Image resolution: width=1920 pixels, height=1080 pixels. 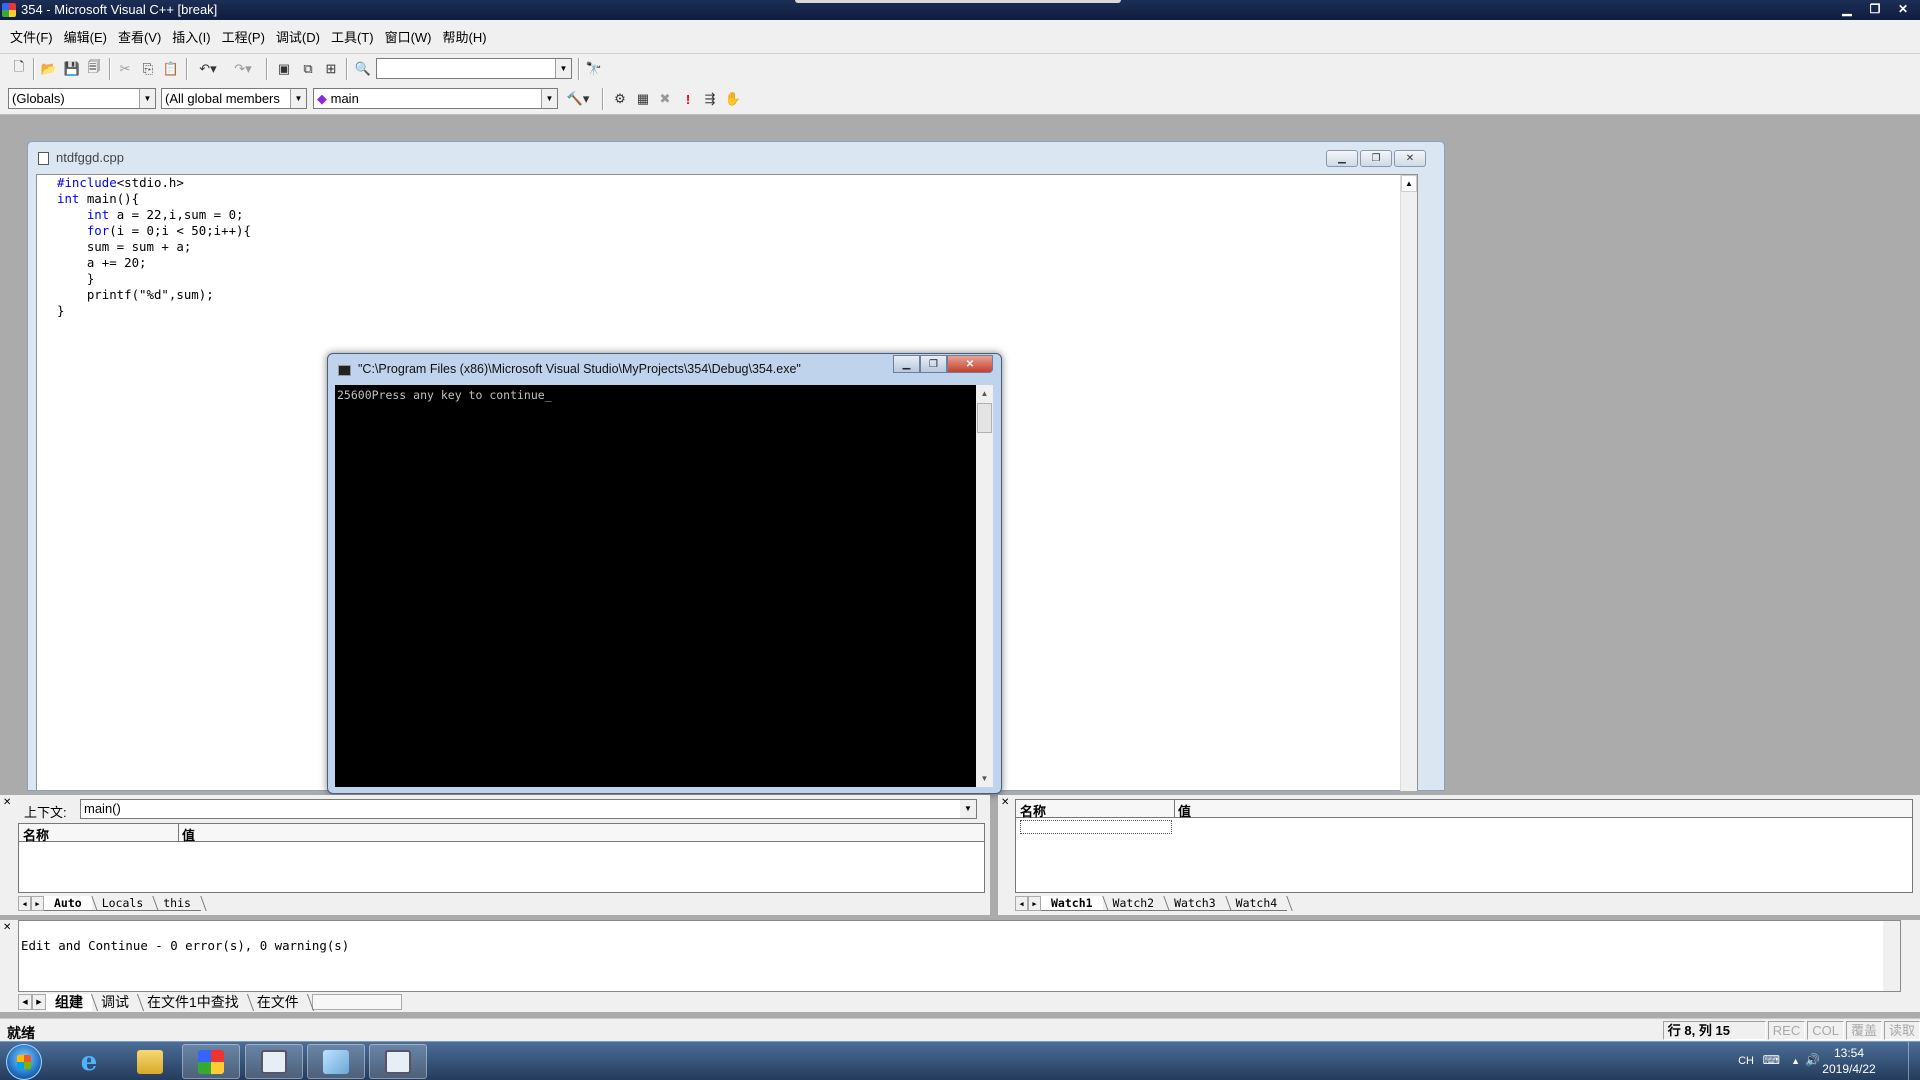 I want to click on output-window-icon: ⧉, so click(x=308, y=69).